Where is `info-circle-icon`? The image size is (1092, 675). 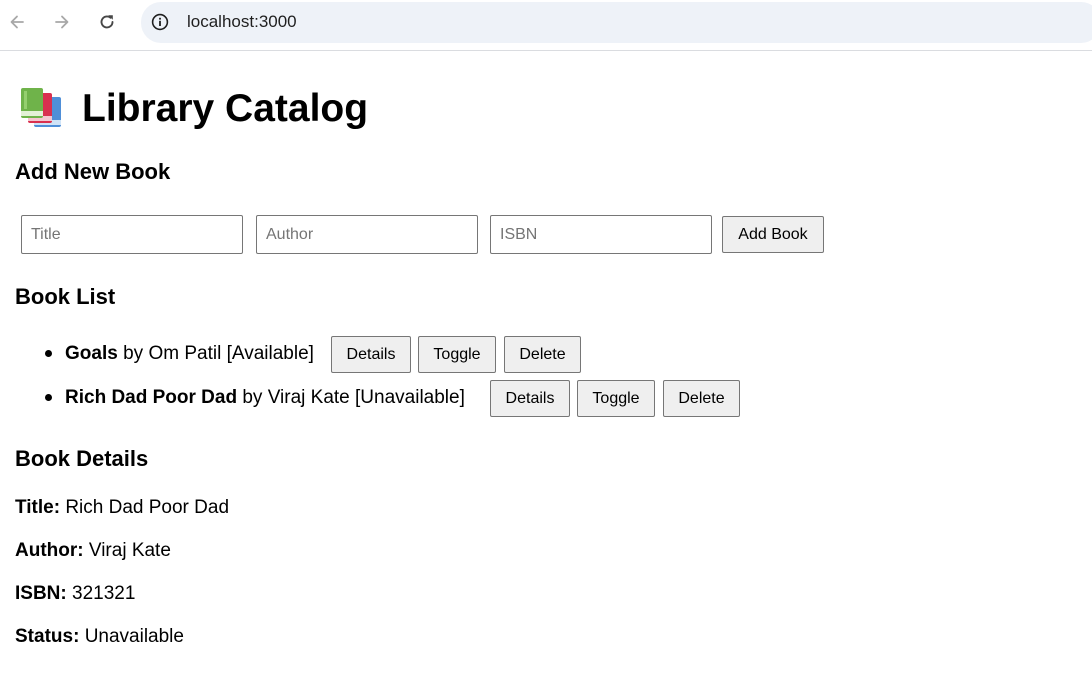
info-circle-icon is located at coordinates (160, 22).